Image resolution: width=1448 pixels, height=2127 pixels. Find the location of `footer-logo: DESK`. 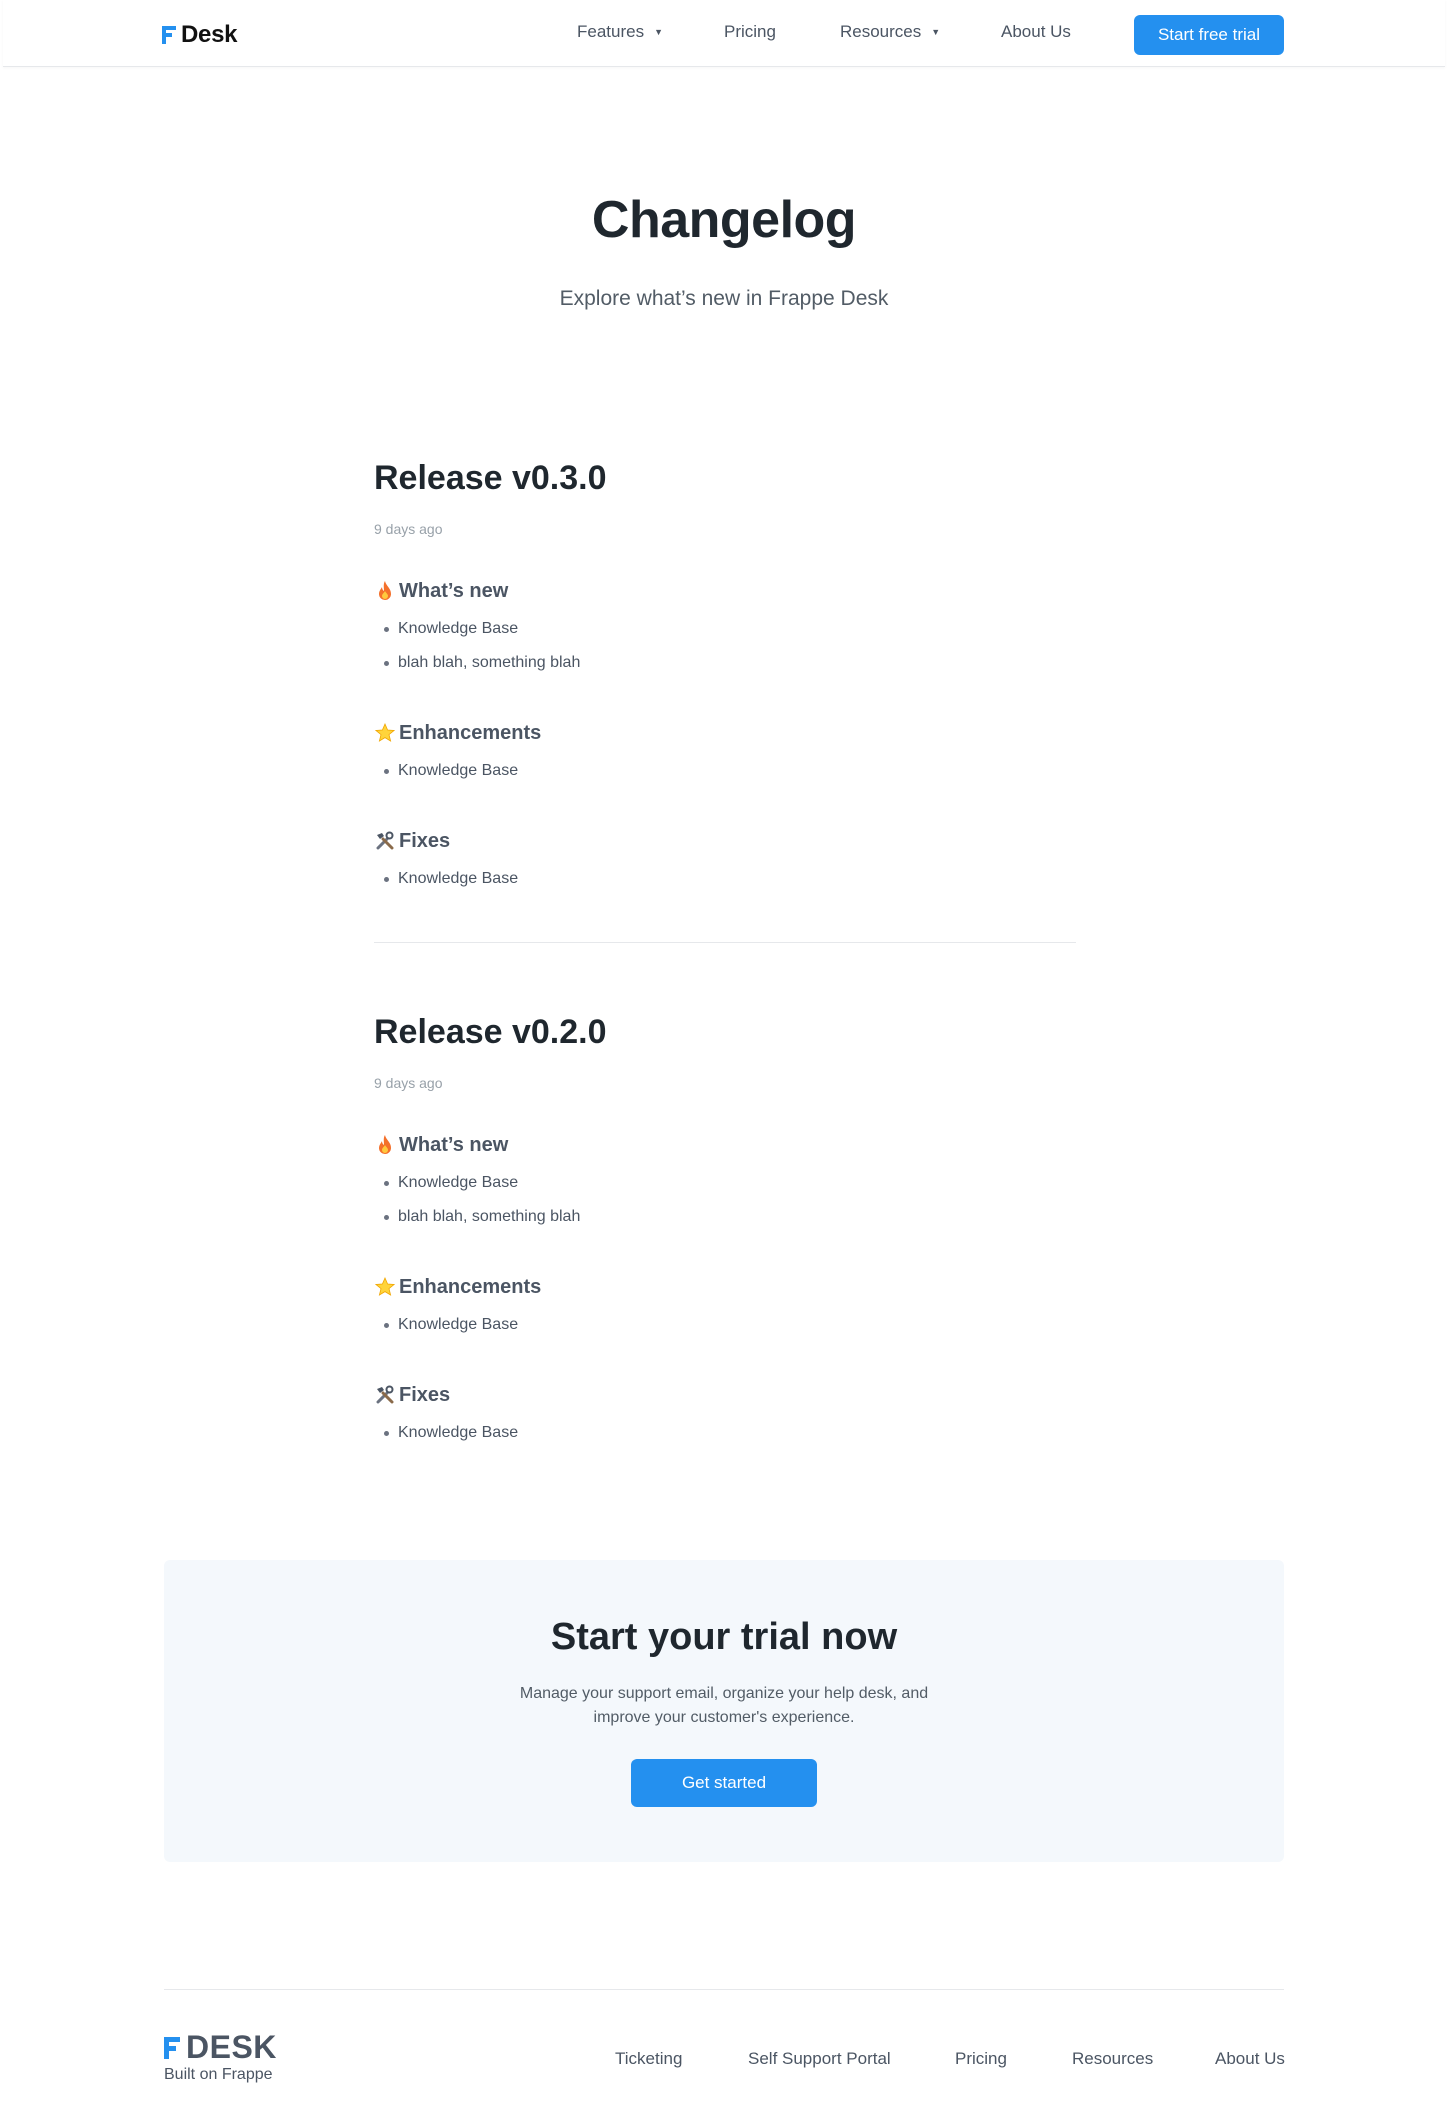

footer-logo: DESK is located at coordinates (220, 2047).